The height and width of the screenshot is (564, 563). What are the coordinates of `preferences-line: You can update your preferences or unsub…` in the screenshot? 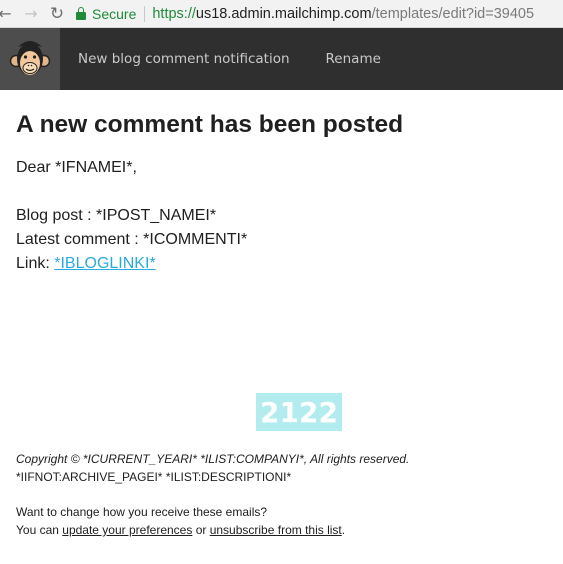 It's located at (286, 530).